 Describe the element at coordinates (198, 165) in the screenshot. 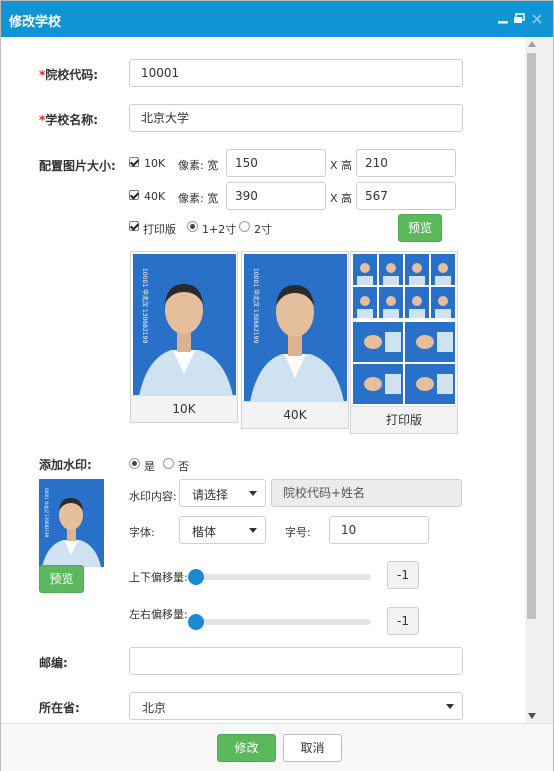

I see `pixel-width-label-10k: 像素: 宽` at that location.